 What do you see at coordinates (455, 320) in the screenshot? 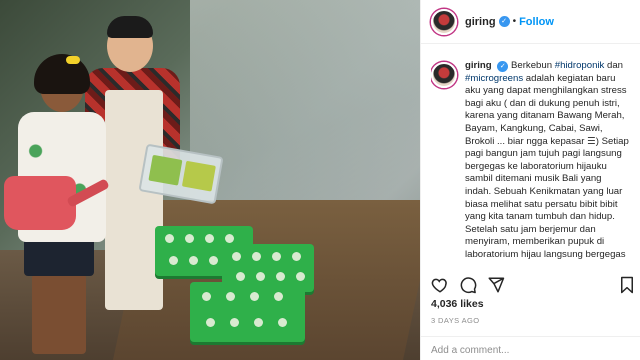
I see `post-timestamp: 3 DAYS AGO` at bounding box center [455, 320].